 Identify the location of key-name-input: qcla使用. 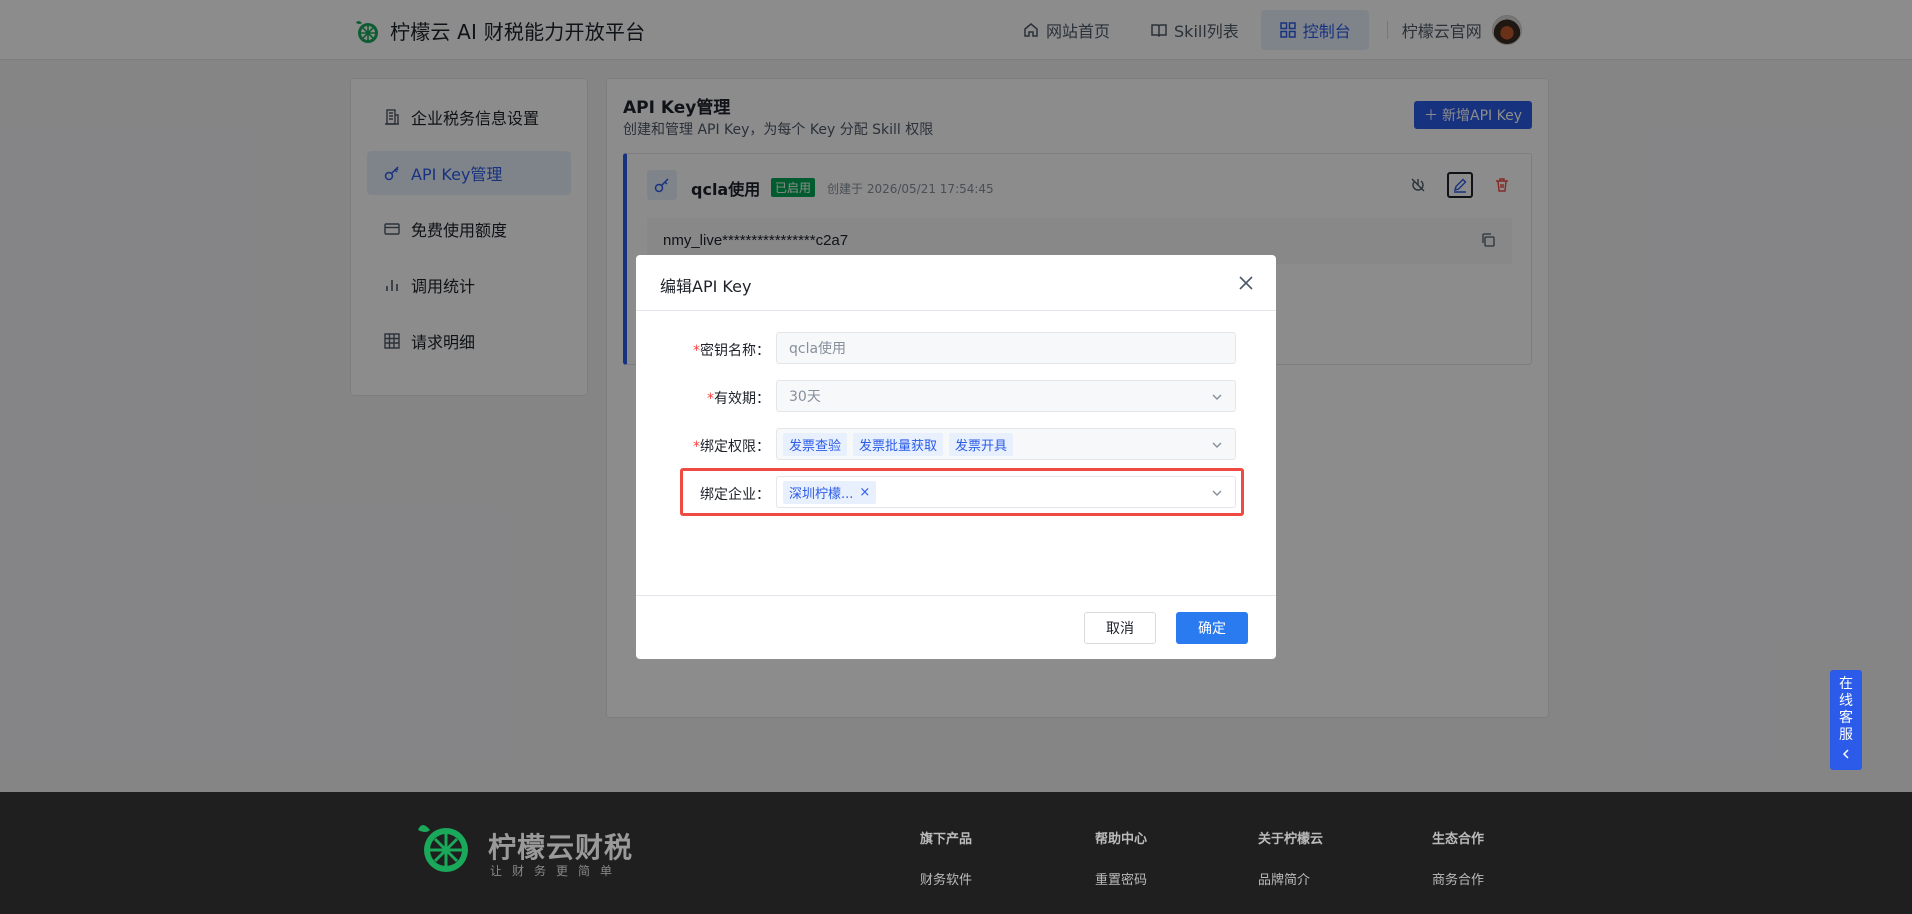
(1006, 348).